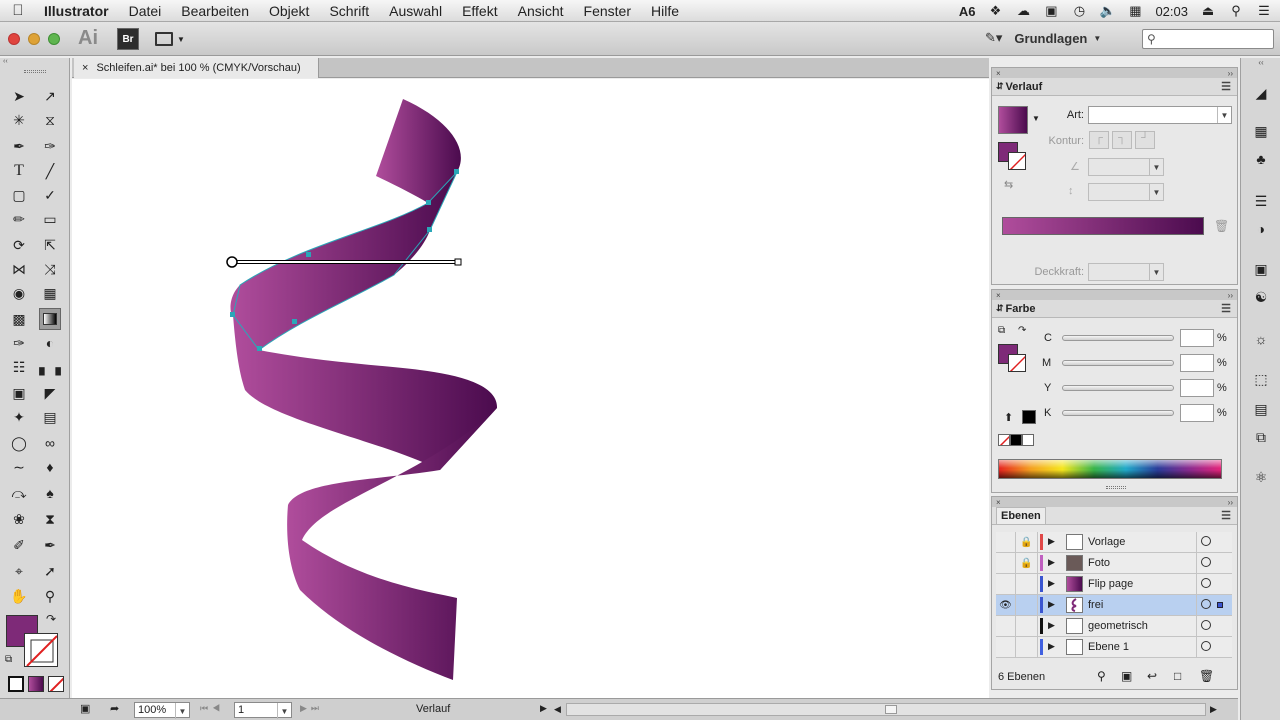  Describe the element at coordinates (1118, 626) in the screenshot. I see `layer-name: geometrisch` at that location.